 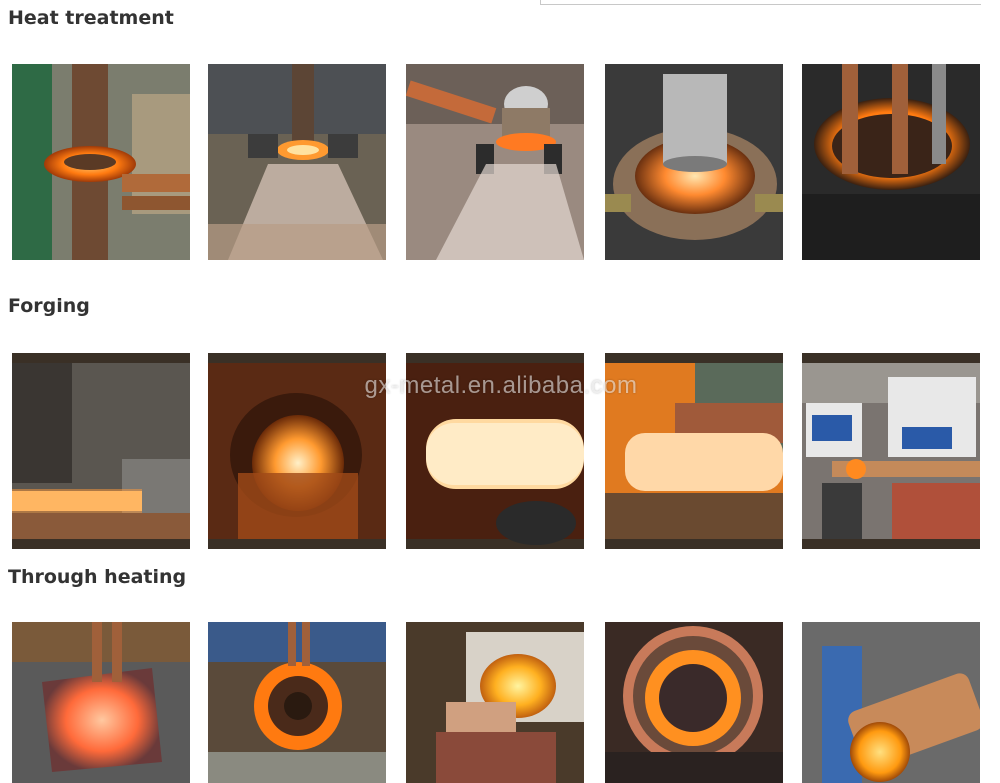 I want to click on photo-pipe-coil, so click(x=891, y=162).